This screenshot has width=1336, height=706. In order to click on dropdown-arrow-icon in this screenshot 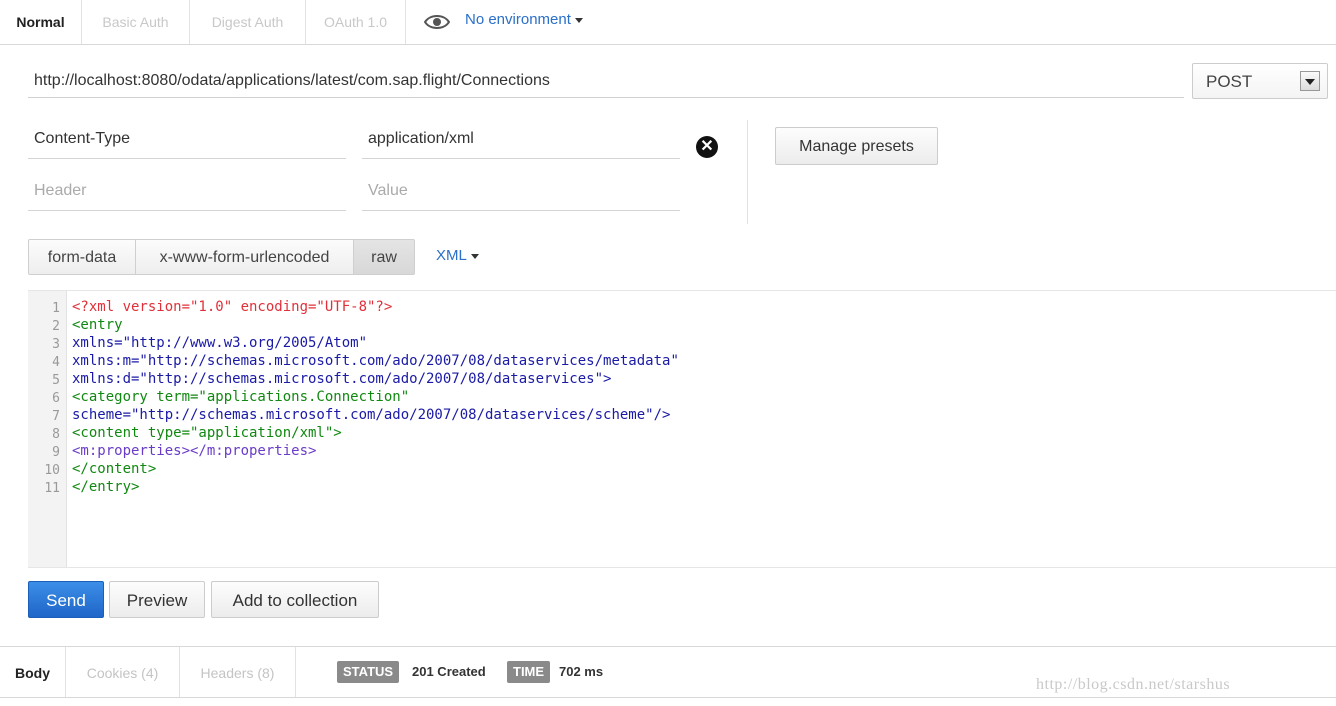, I will do `click(1310, 81)`.